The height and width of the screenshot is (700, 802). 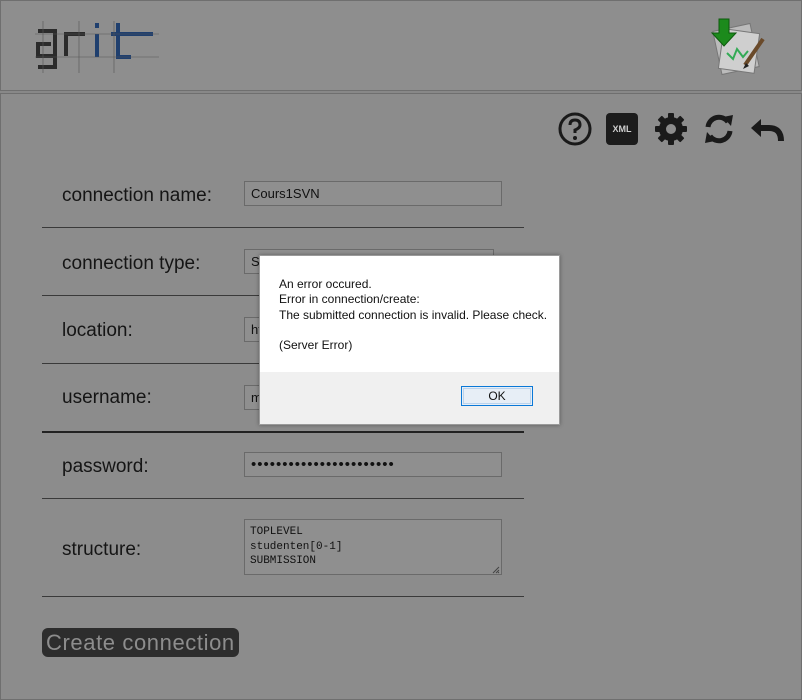 I want to click on location-label: location:, so click(x=97, y=330).